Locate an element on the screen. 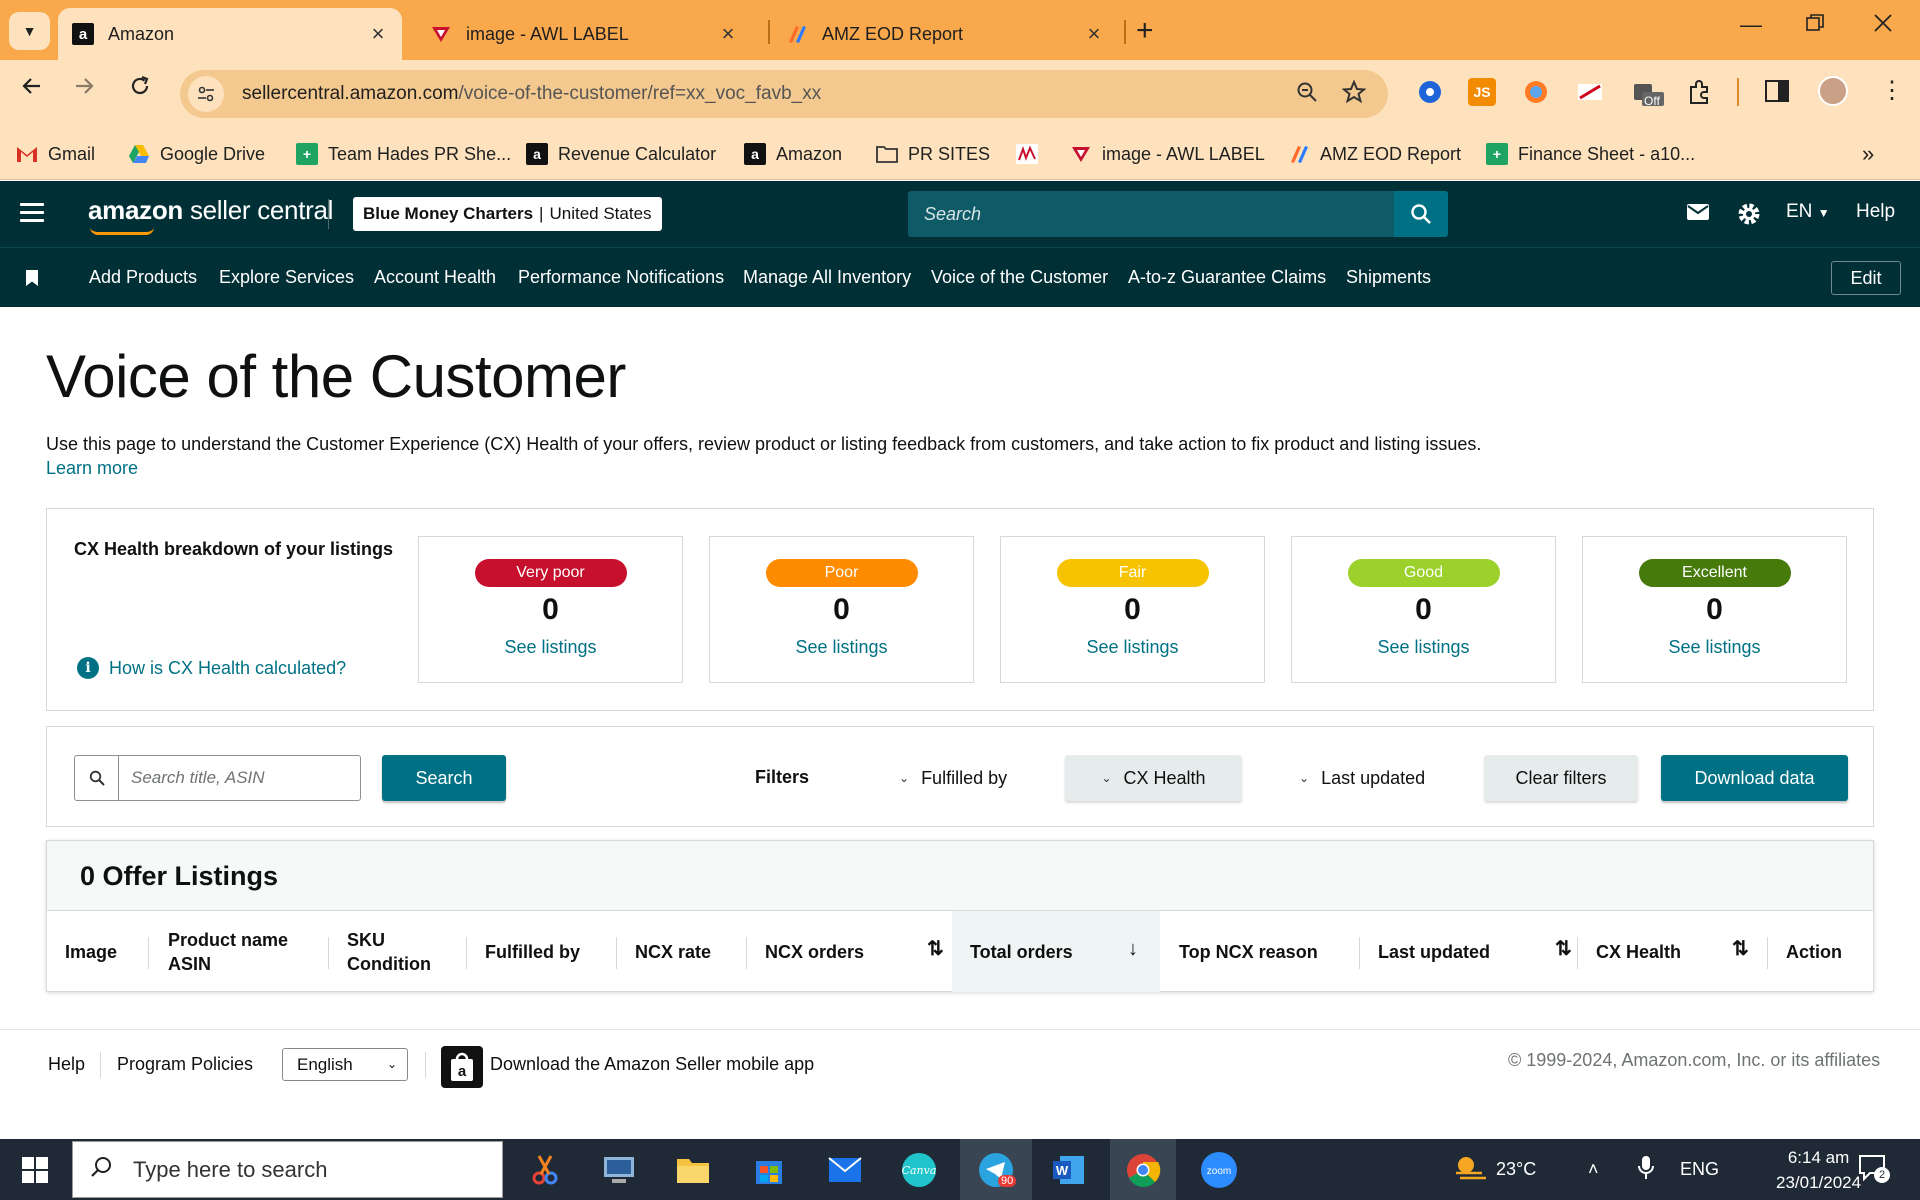  tab-awl-label: image - AWL LABEL × is located at coordinates (584, 34).